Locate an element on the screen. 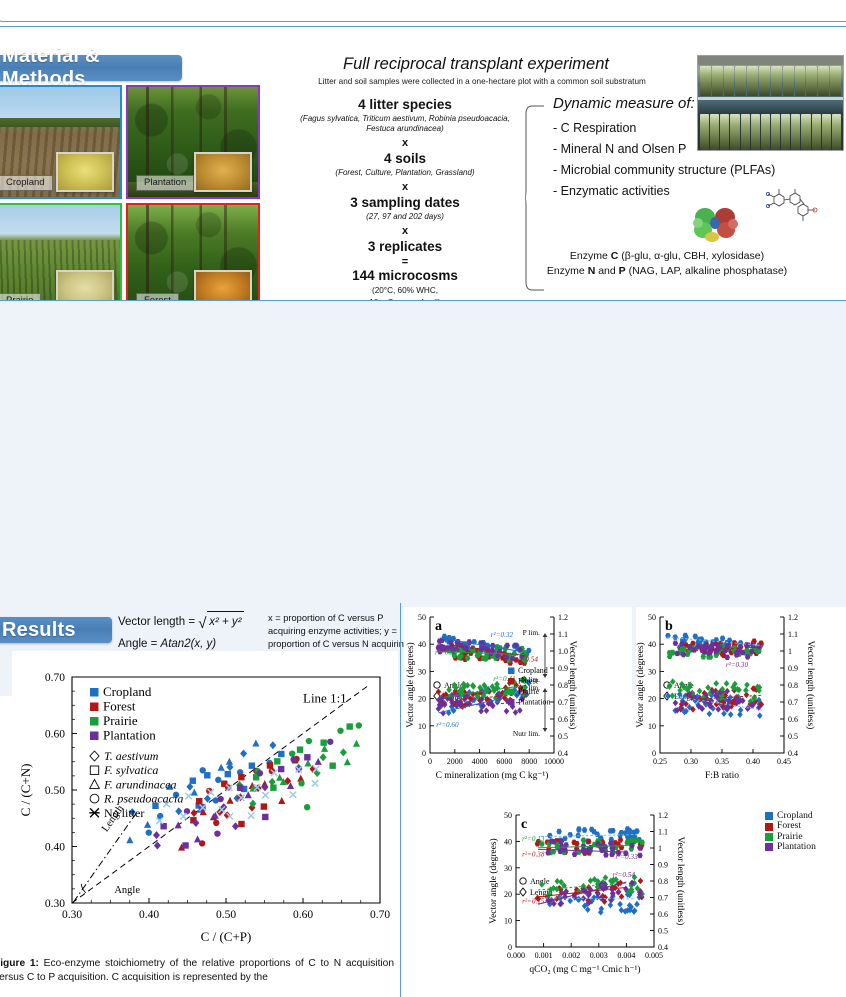  litter-inset-plantation is located at coordinates (223, 172).